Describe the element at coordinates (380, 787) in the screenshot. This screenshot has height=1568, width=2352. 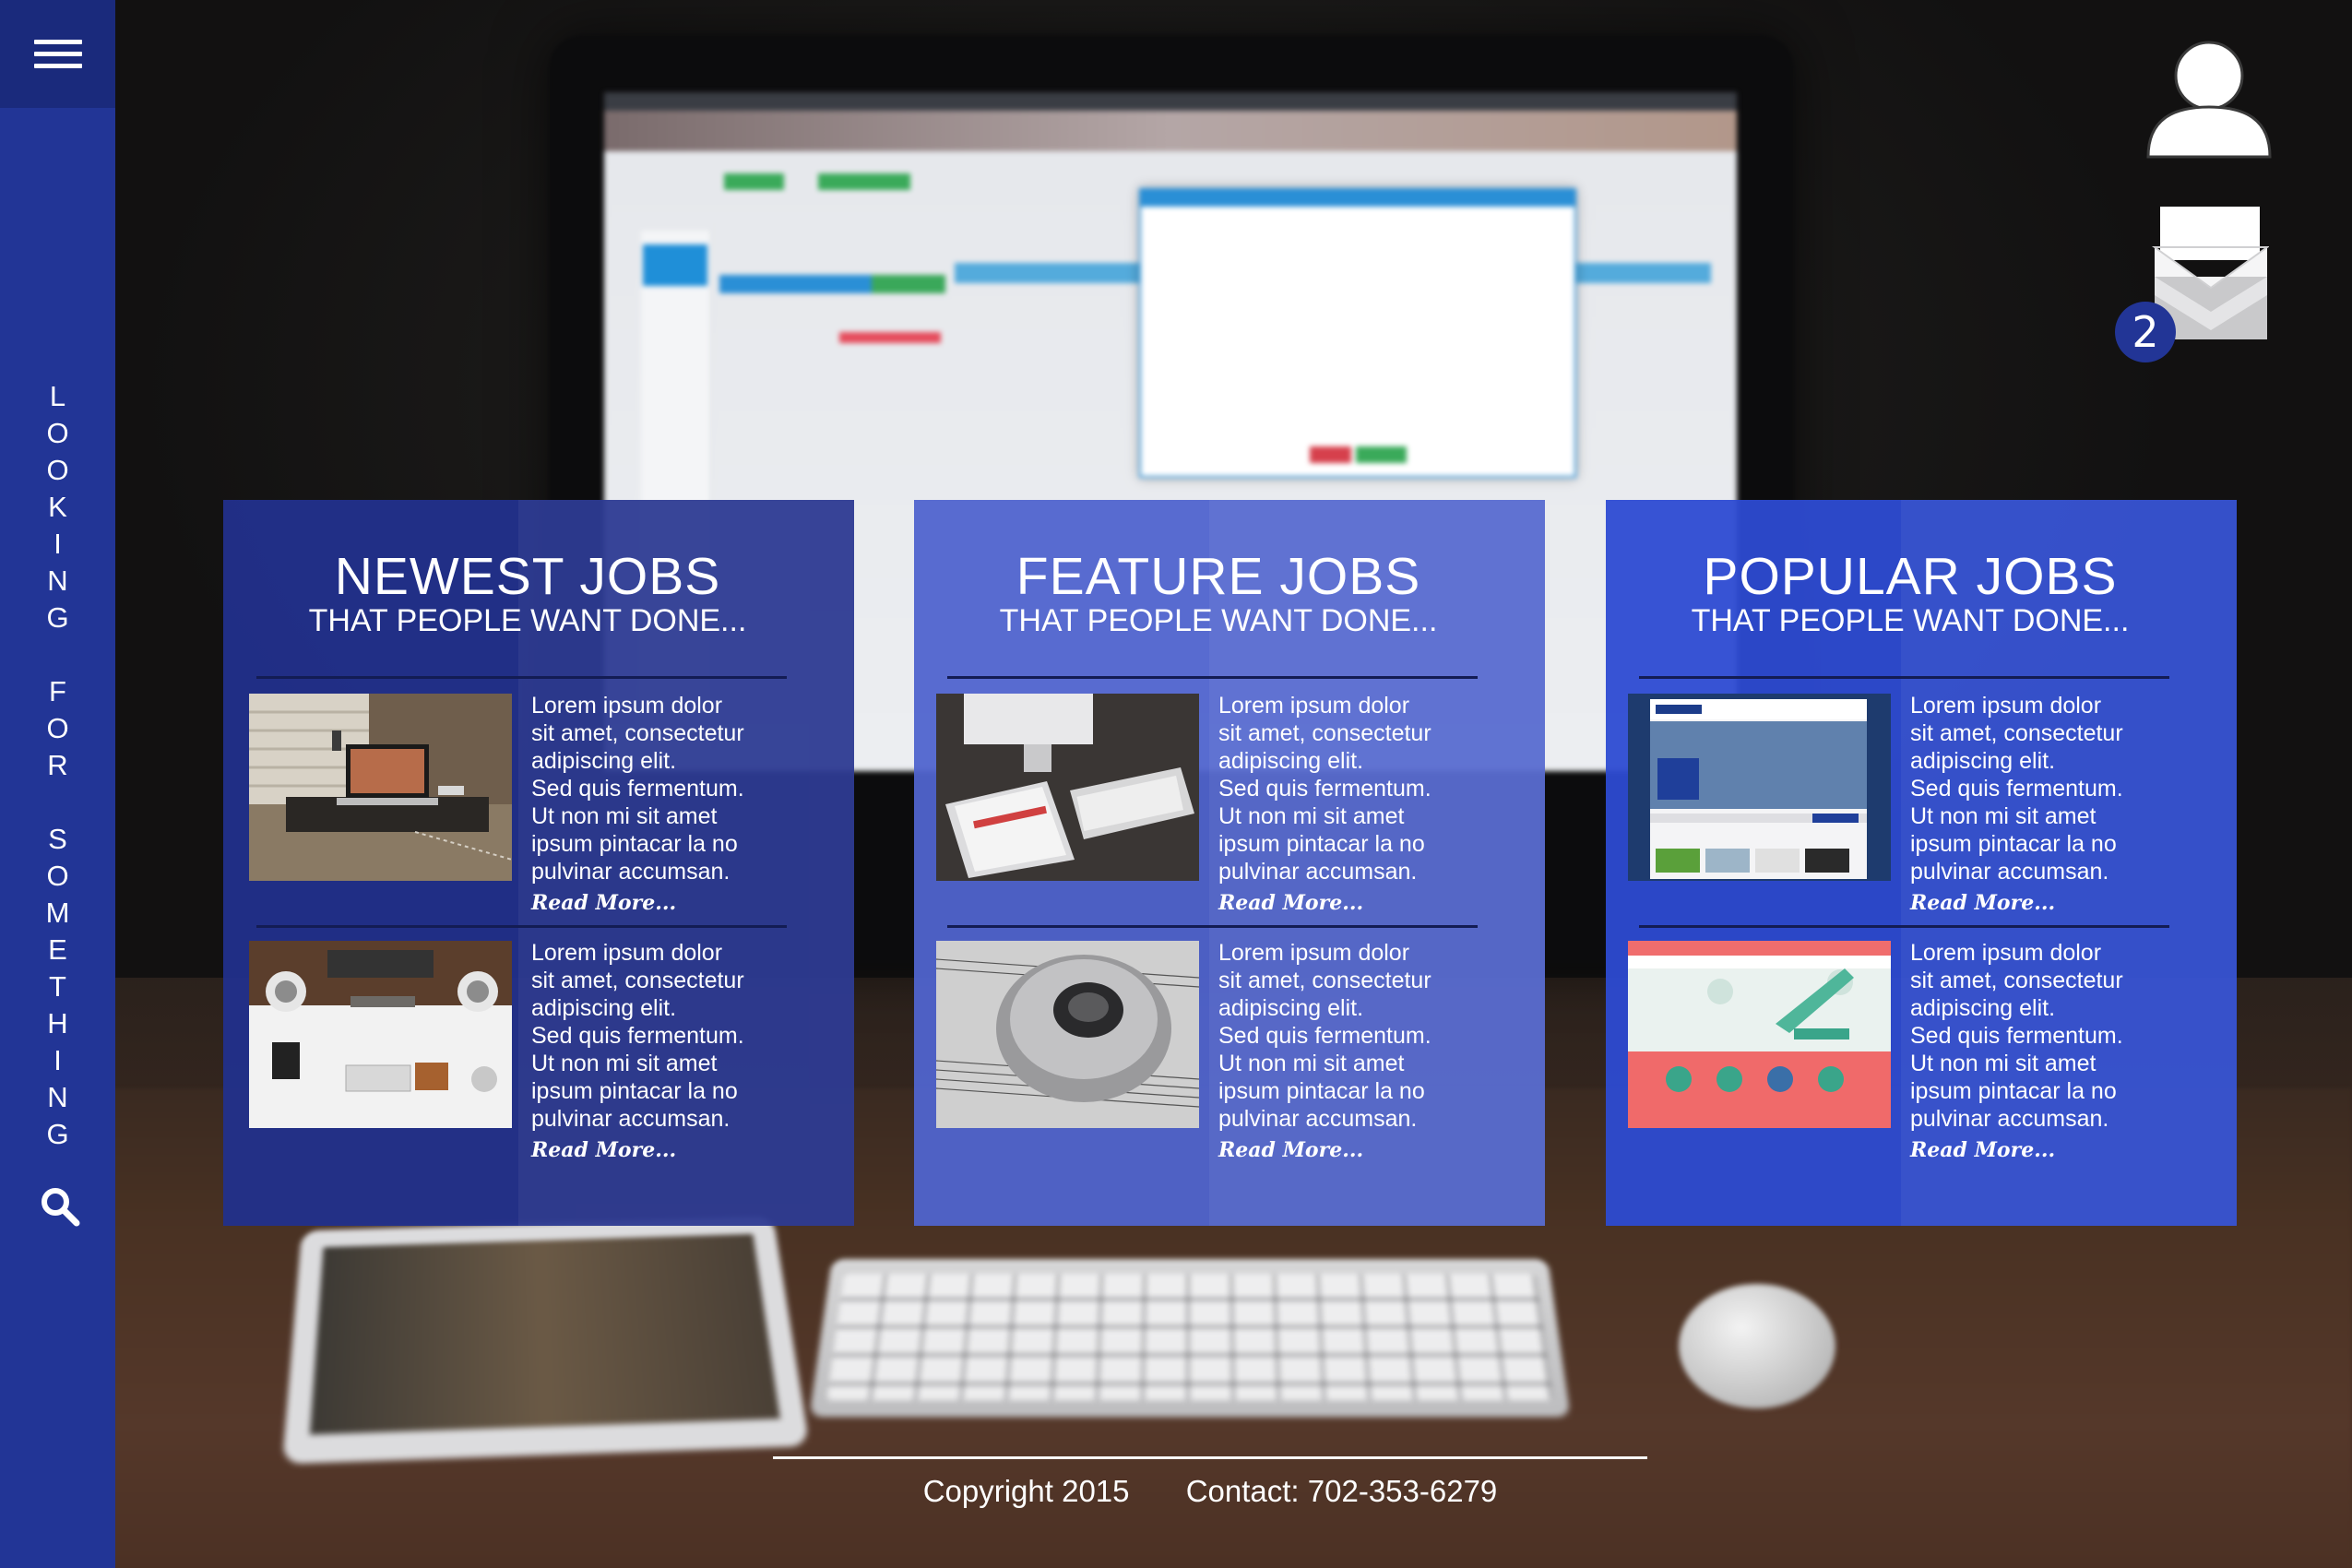
I see `laptop-on-desk-photo` at that location.